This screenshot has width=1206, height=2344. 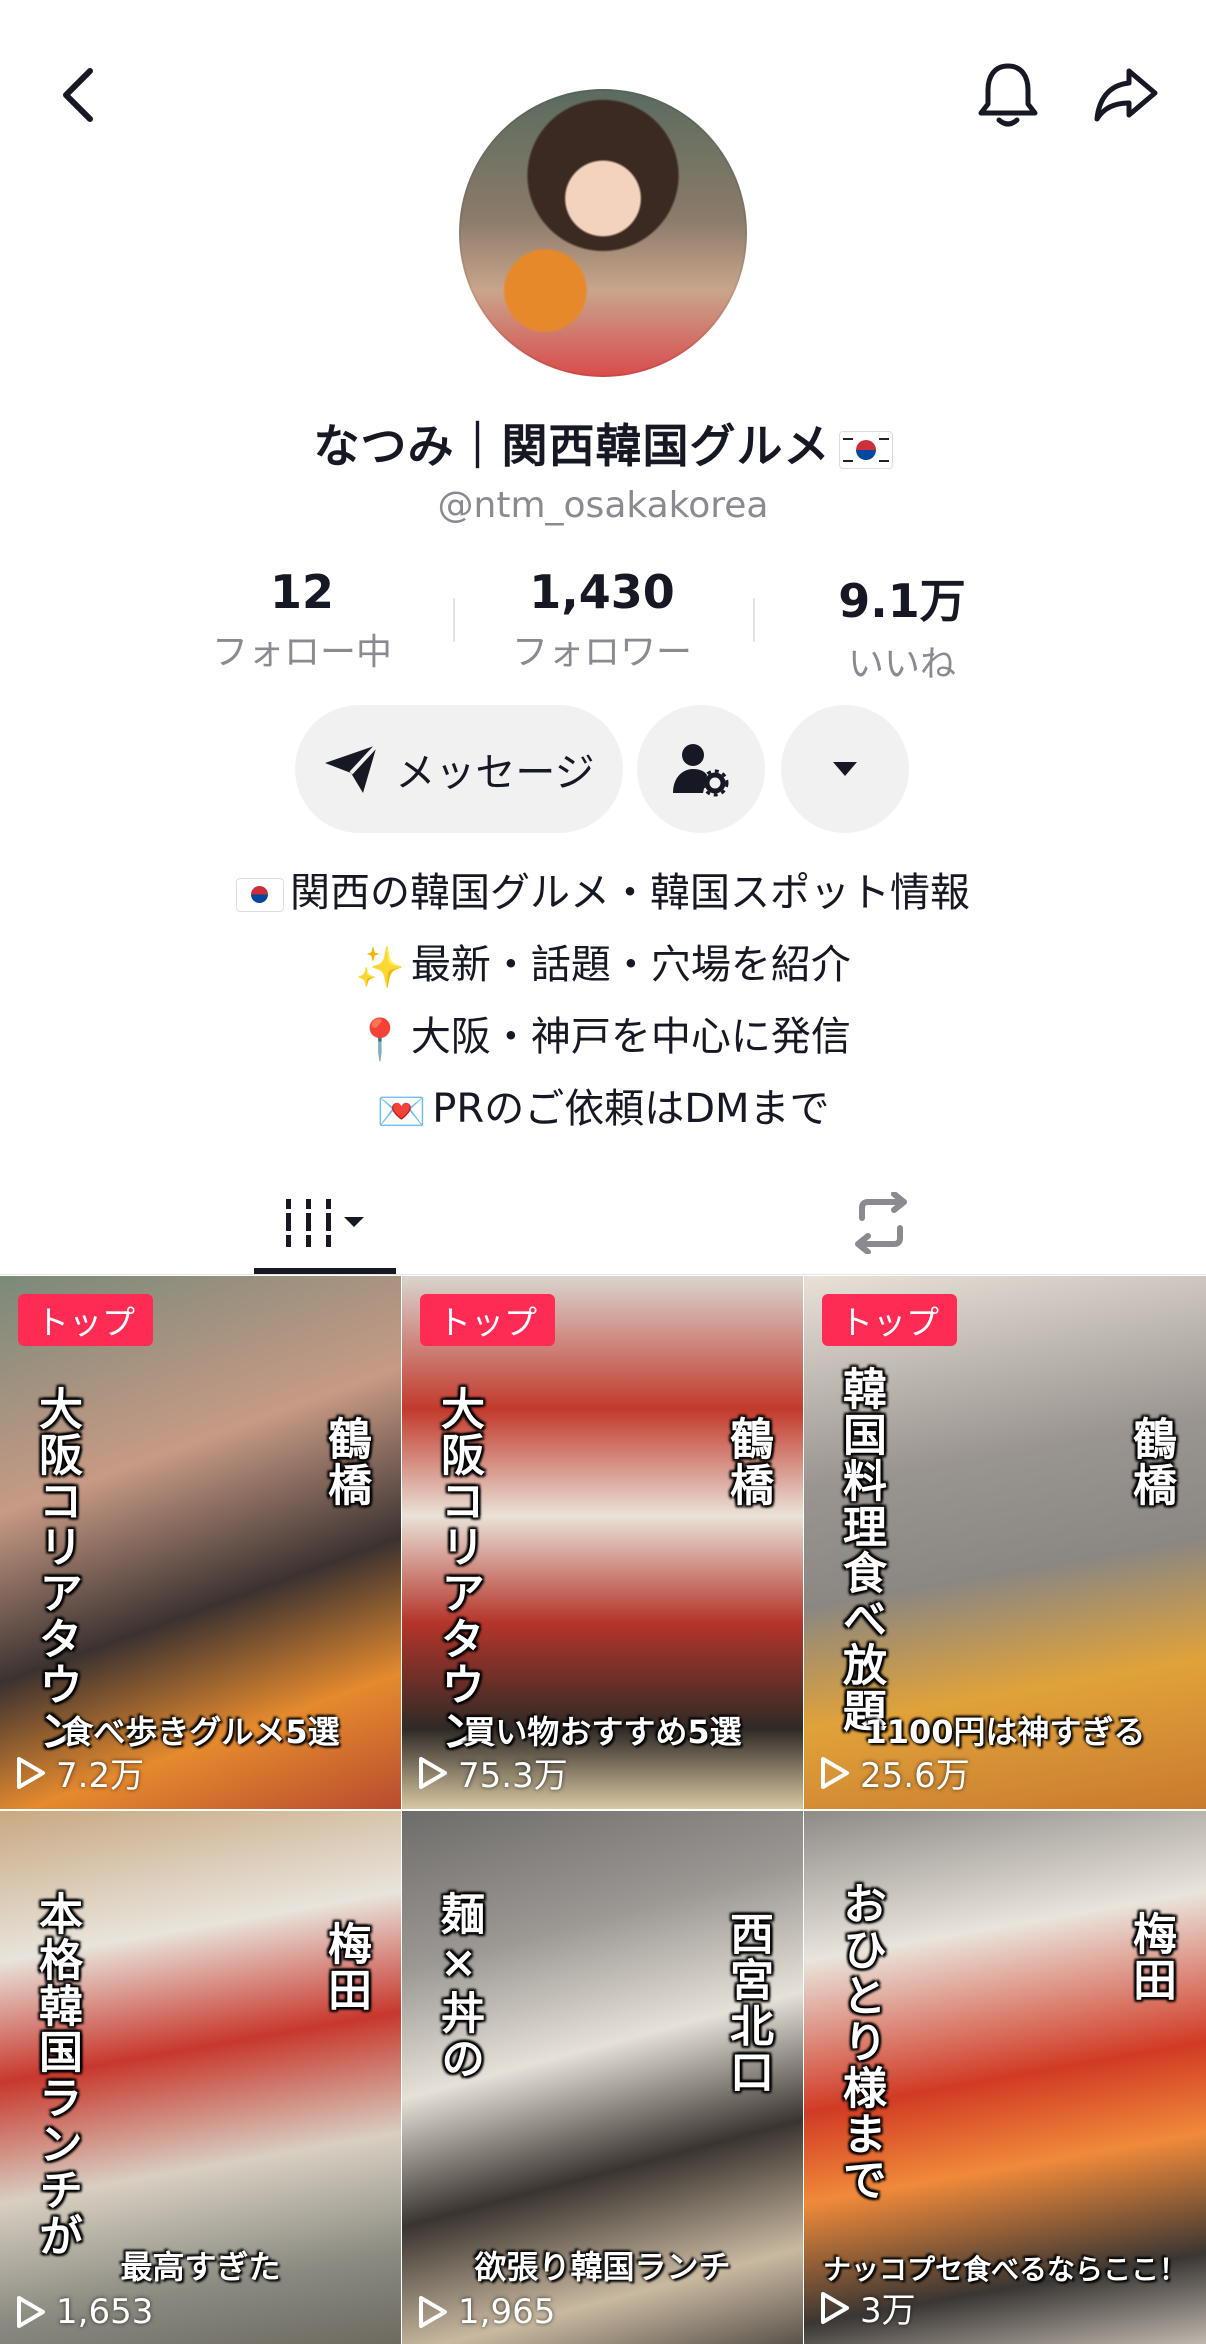 What do you see at coordinates (352, 768) in the screenshot?
I see `send-icon` at bounding box center [352, 768].